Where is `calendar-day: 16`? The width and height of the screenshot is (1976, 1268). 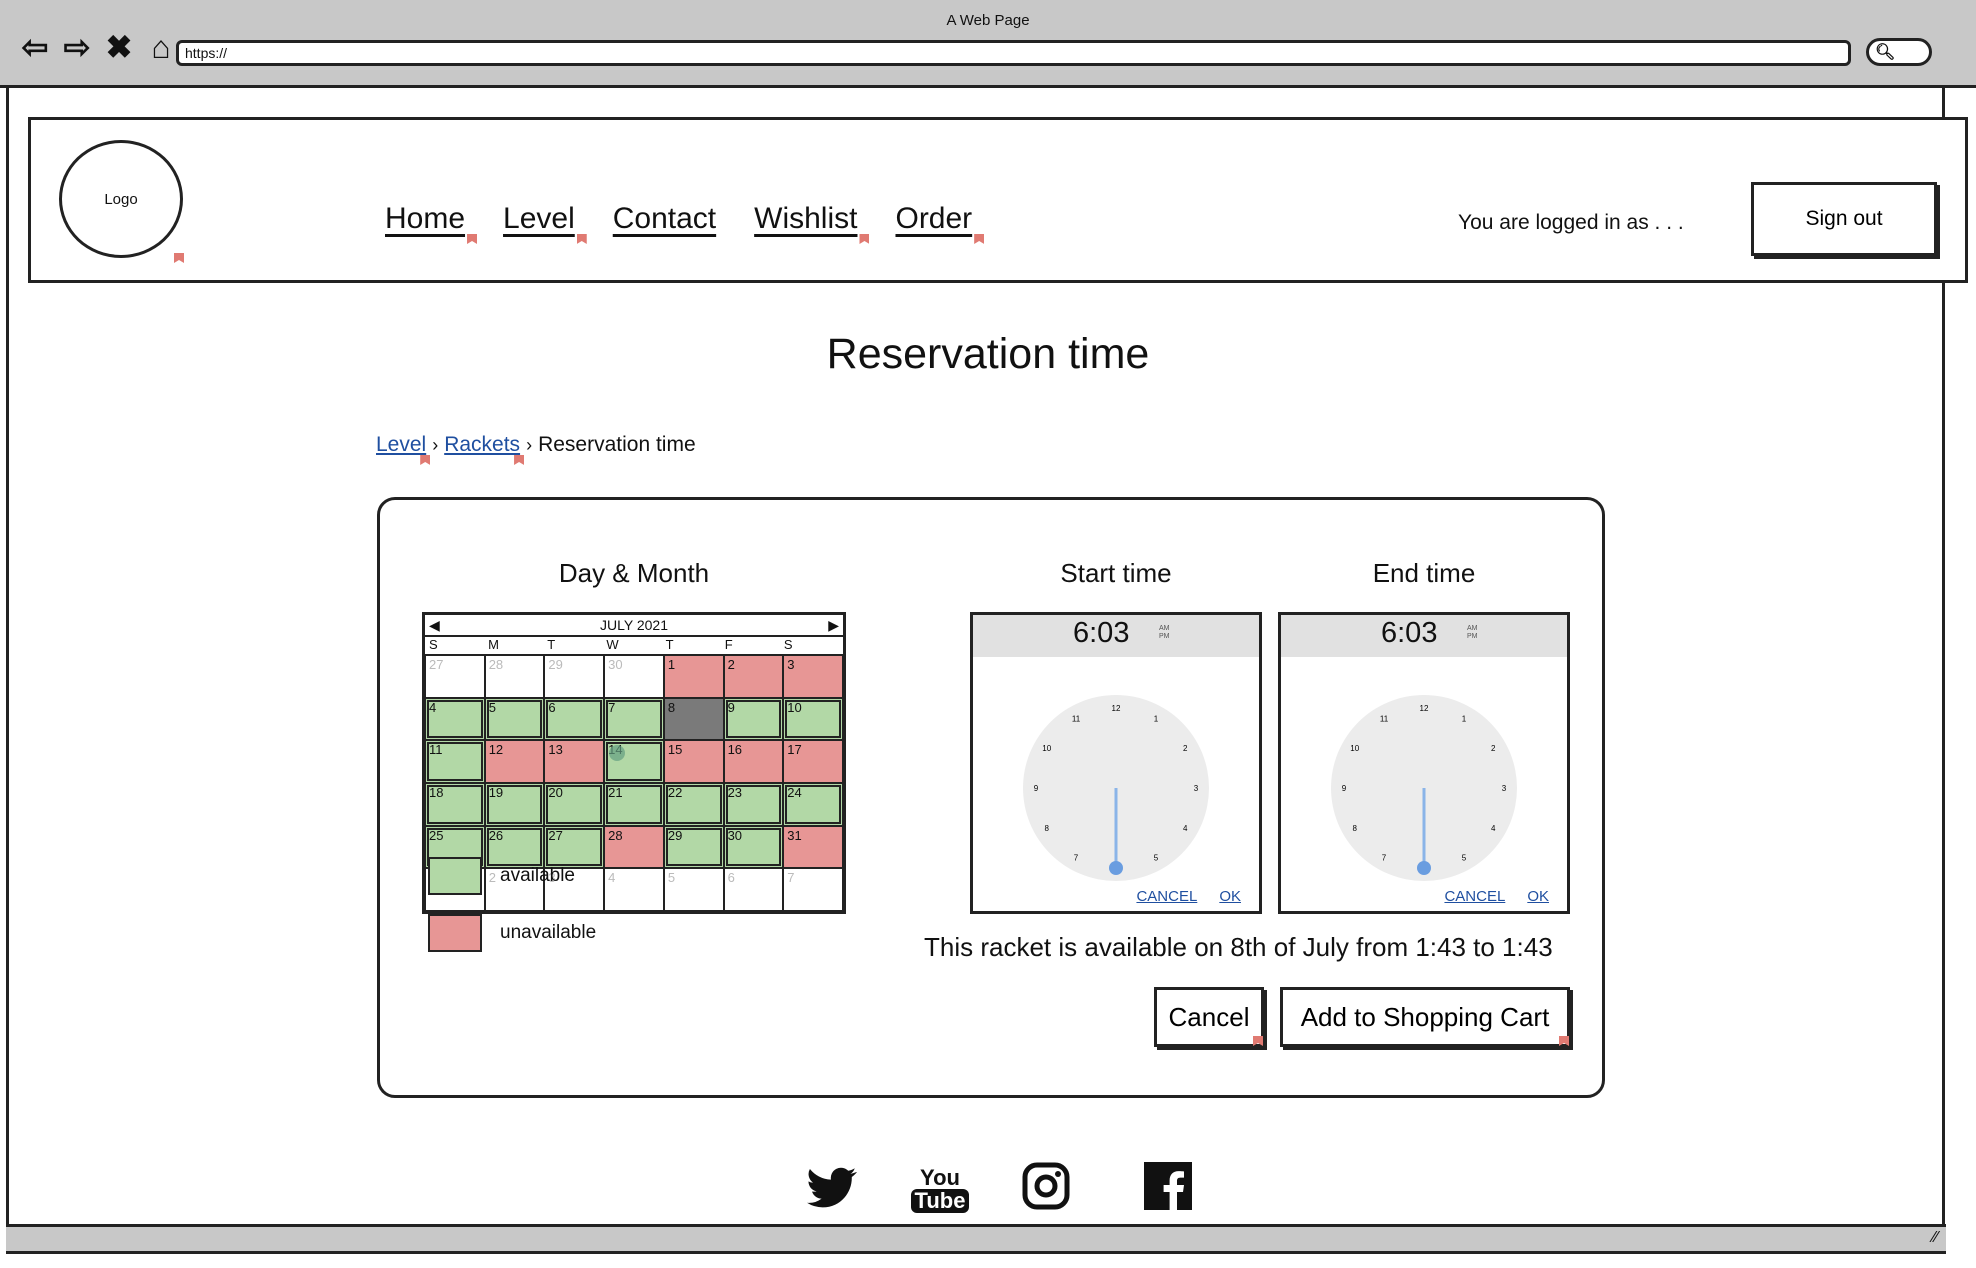
calendar-day: 16 is located at coordinates (753, 761).